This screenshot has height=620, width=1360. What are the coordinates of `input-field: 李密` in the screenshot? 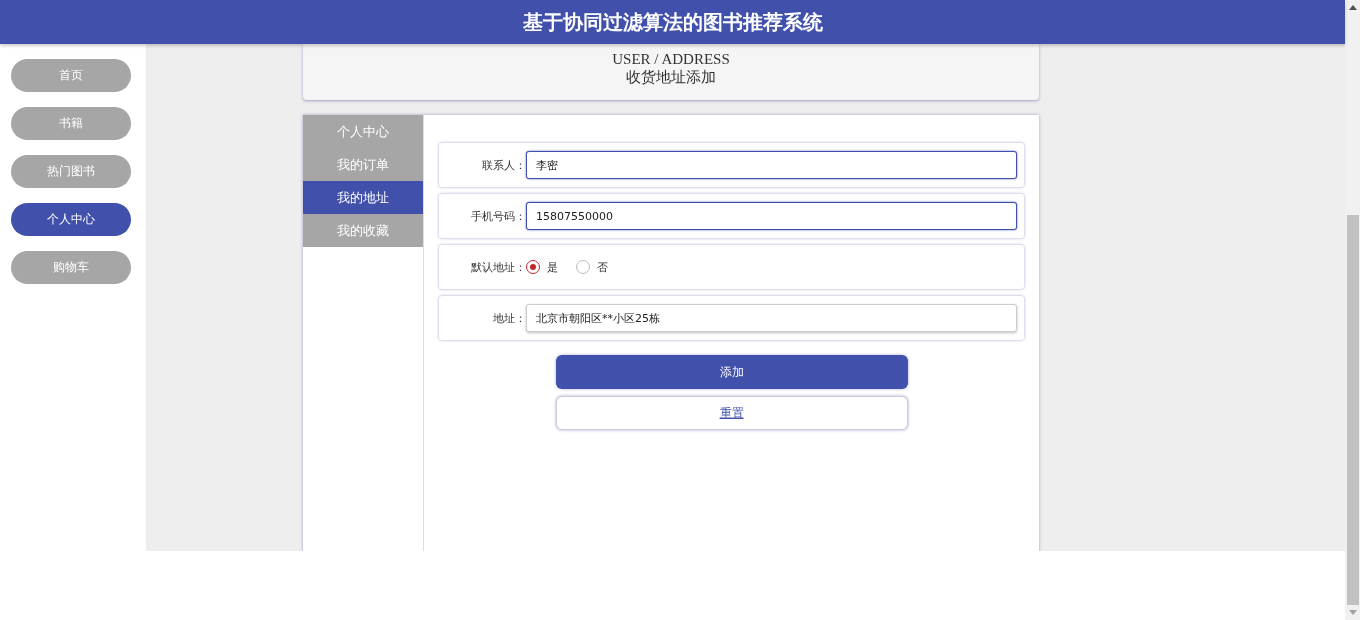 It's located at (771, 165).